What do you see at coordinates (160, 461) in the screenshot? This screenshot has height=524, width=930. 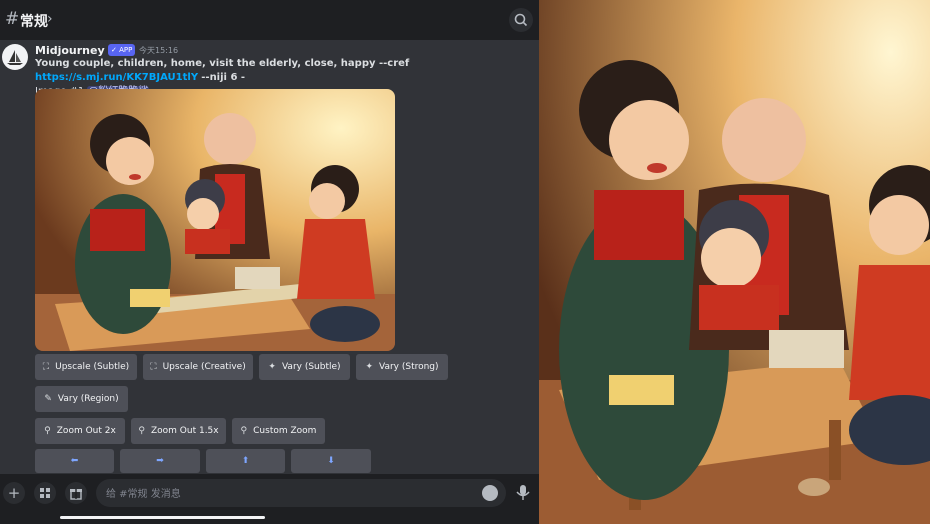 I see `pan-right-button: ➡` at bounding box center [160, 461].